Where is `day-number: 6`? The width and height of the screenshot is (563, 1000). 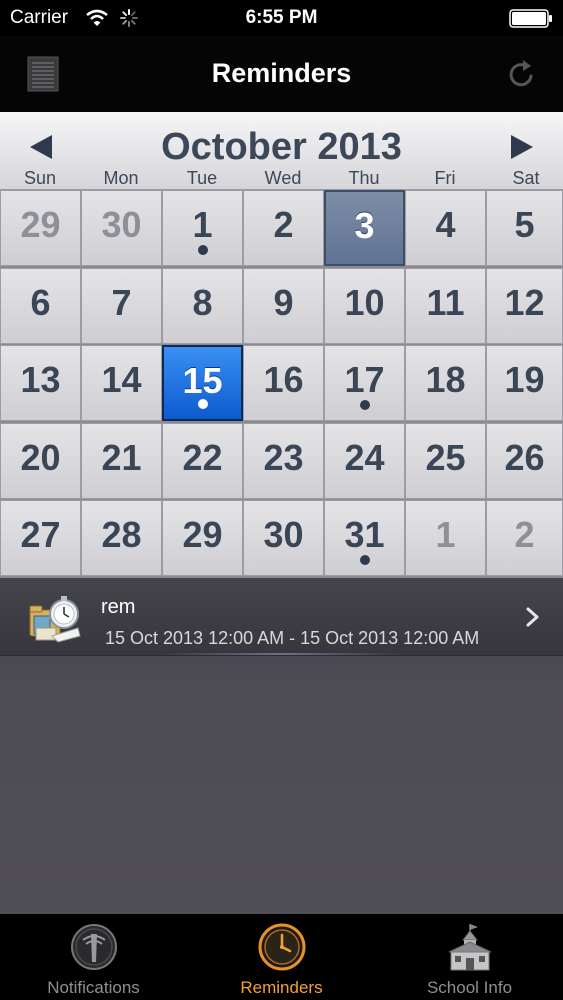
day-number: 6 is located at coordinates (40, 302).